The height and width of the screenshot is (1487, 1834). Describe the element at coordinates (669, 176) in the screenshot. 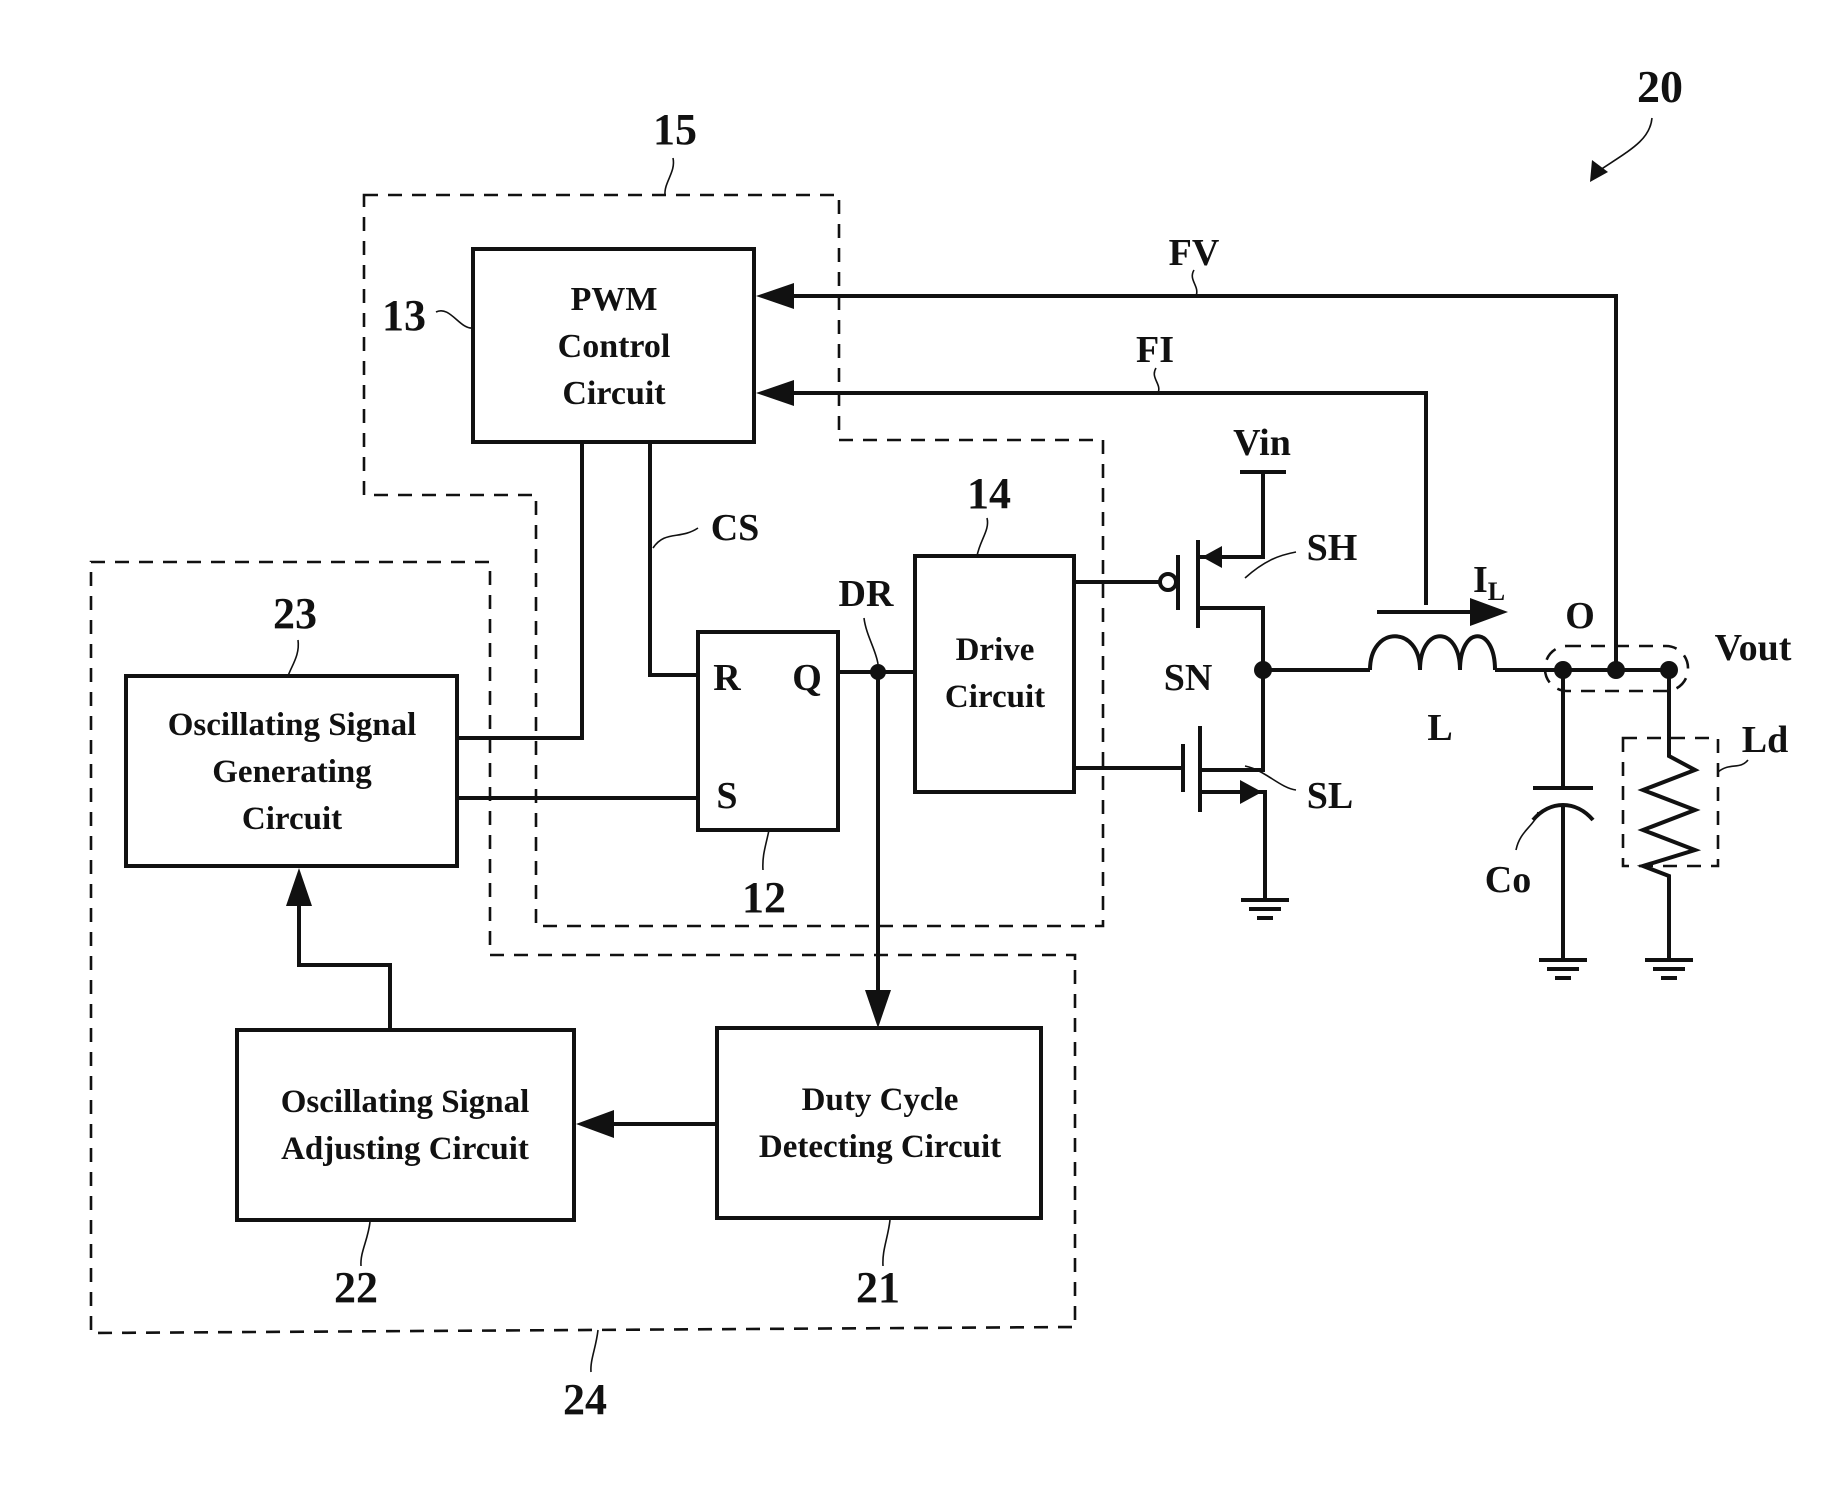

I see `group-15-leader` at that location.